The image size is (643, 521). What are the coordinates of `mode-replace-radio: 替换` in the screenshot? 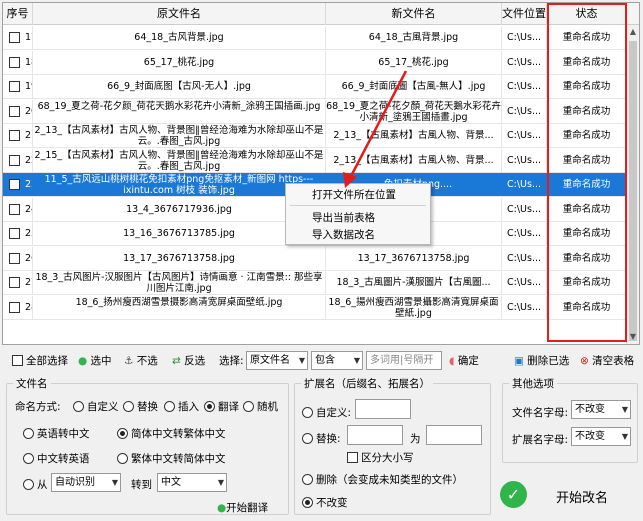 It's located at (140, 406).